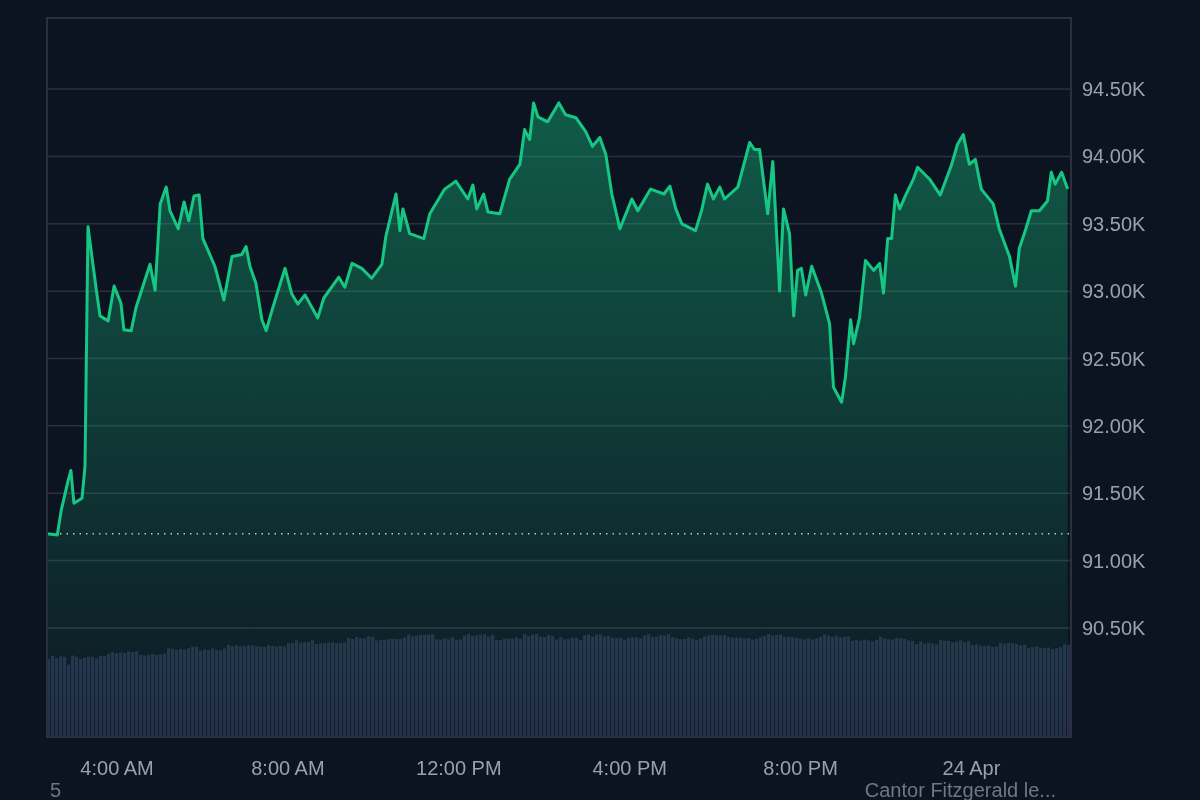 The width and height of the screenshot is (1200, 800). I want to click on x-axis-label: 8:00 AM, so click(288, 768).